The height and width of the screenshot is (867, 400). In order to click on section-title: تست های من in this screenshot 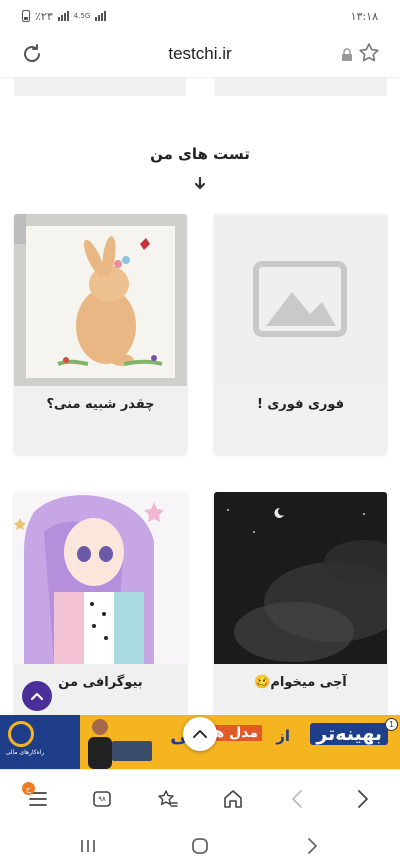, I will do `click(200, 154)`.